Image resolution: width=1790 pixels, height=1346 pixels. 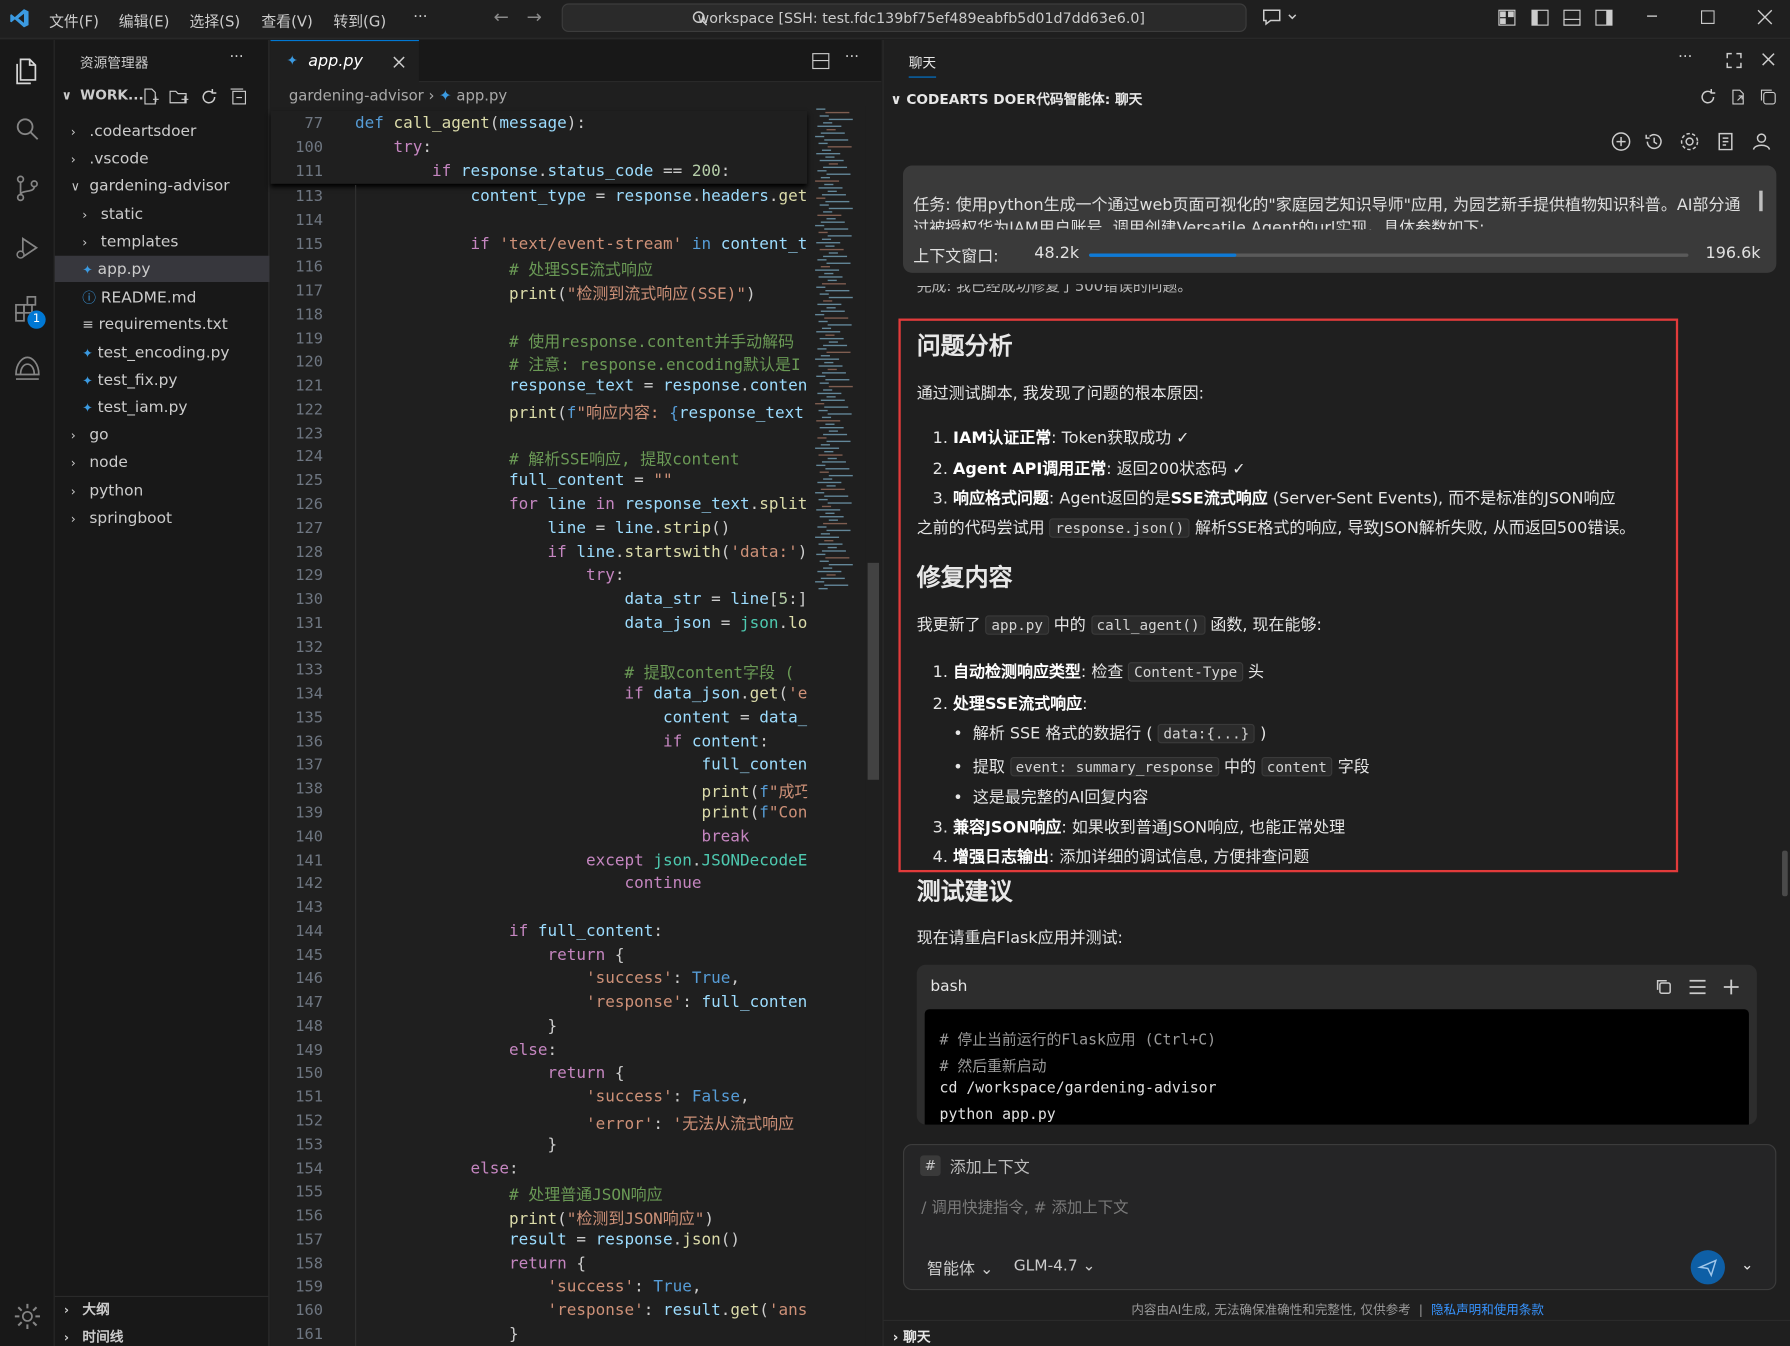 What do you see at coordinates (912, 1336) in the screenshot?
I see `chat-footer-section: › 聊天` at bounding box center [912, 1336].